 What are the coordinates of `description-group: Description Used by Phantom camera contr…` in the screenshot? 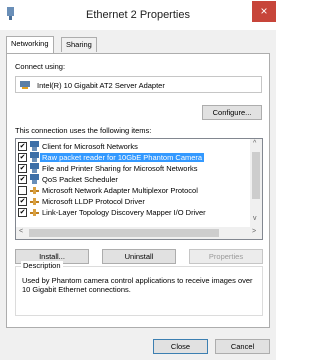 It's located at (139, 288).